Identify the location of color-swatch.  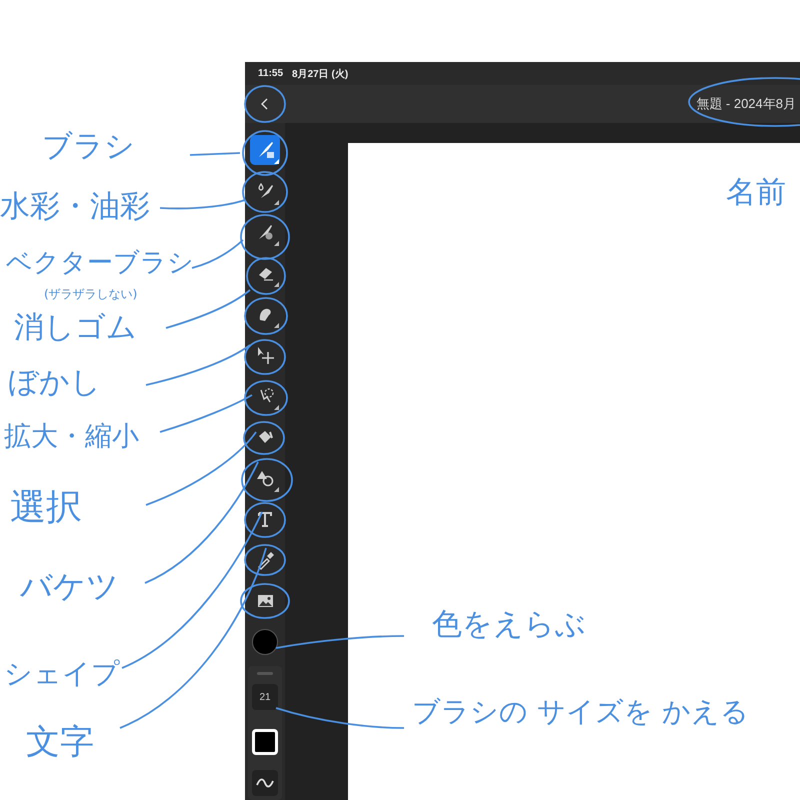
(265, 642).